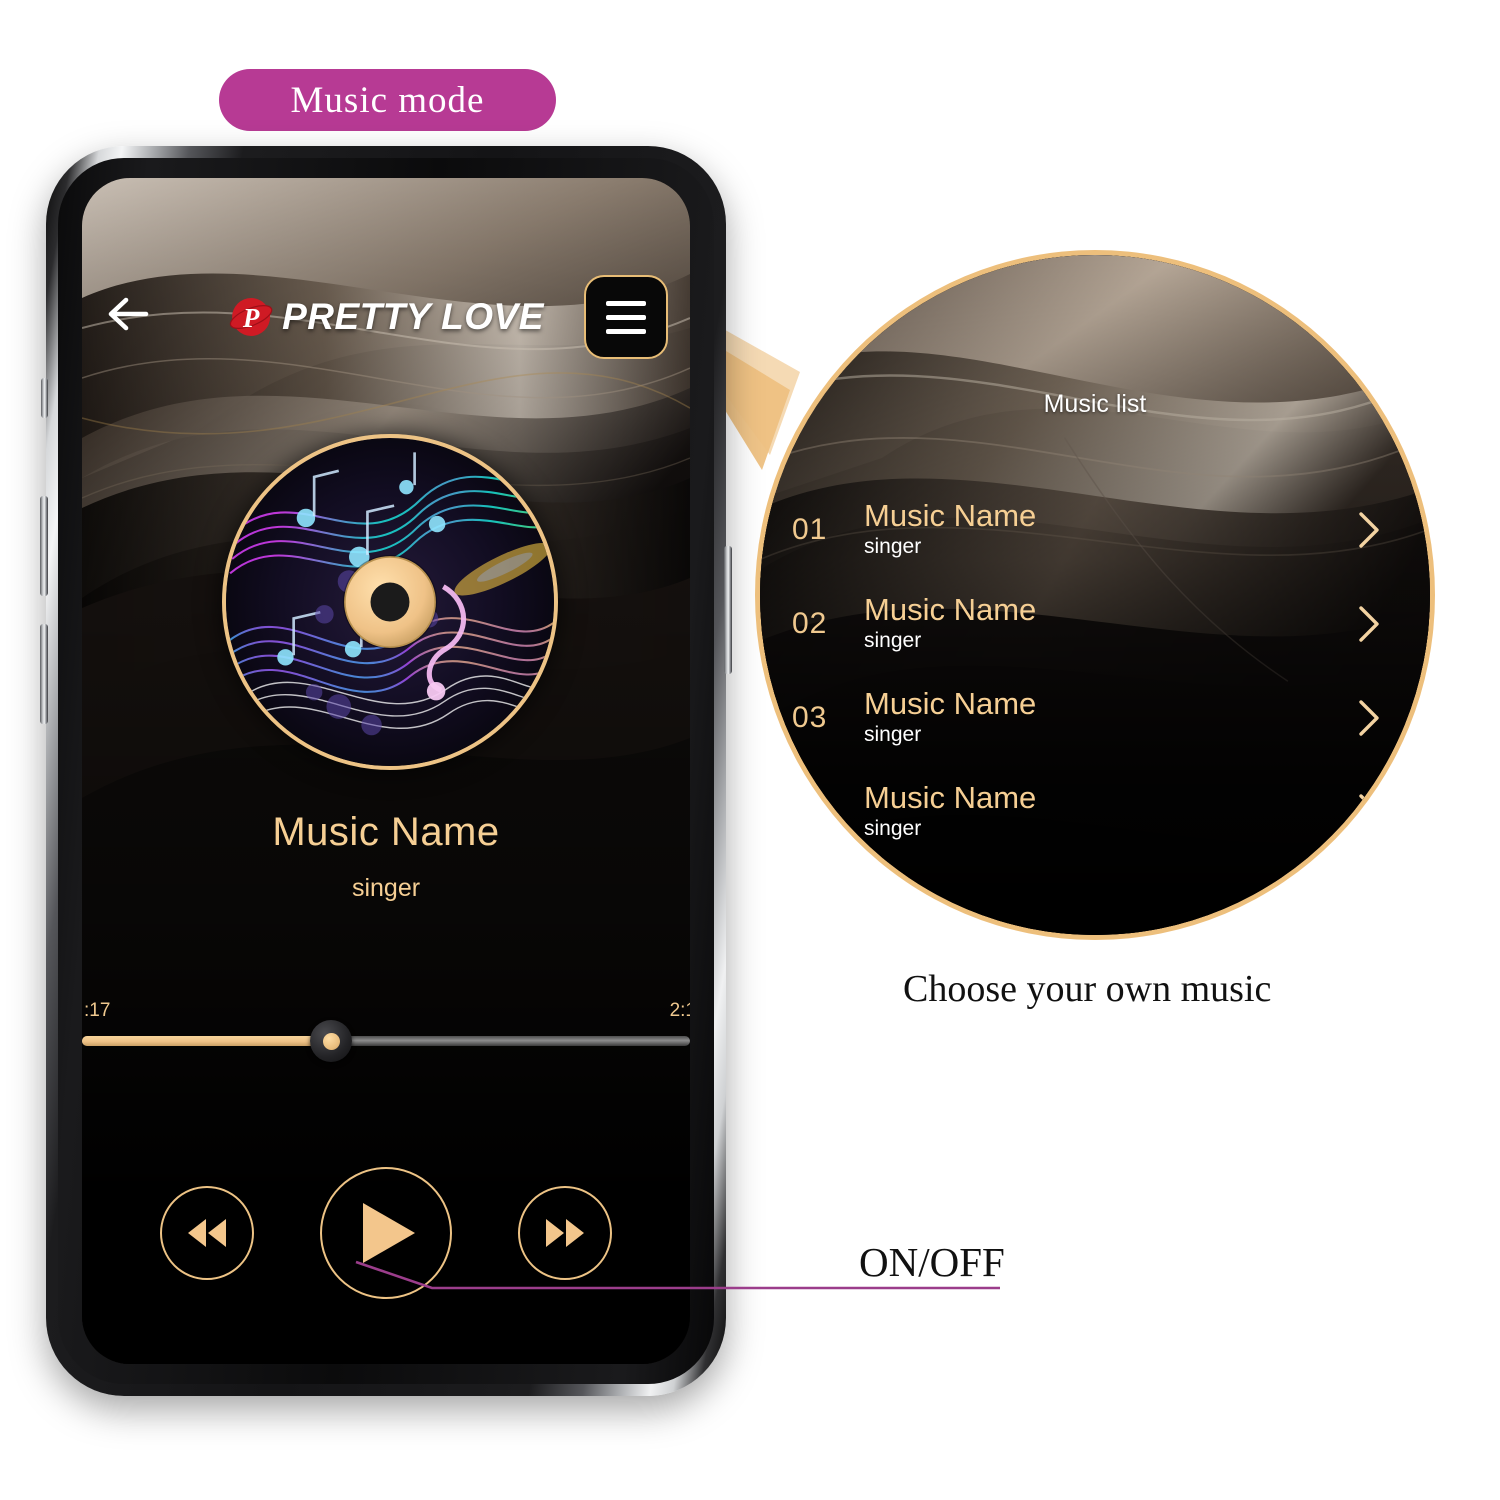 The height and width of the screenshot is (1500, 1500). What do you see at coordinates (386, 832) in the screenshot?
I see `now-playing-title: Music Name` at bounding box center [386, 832].